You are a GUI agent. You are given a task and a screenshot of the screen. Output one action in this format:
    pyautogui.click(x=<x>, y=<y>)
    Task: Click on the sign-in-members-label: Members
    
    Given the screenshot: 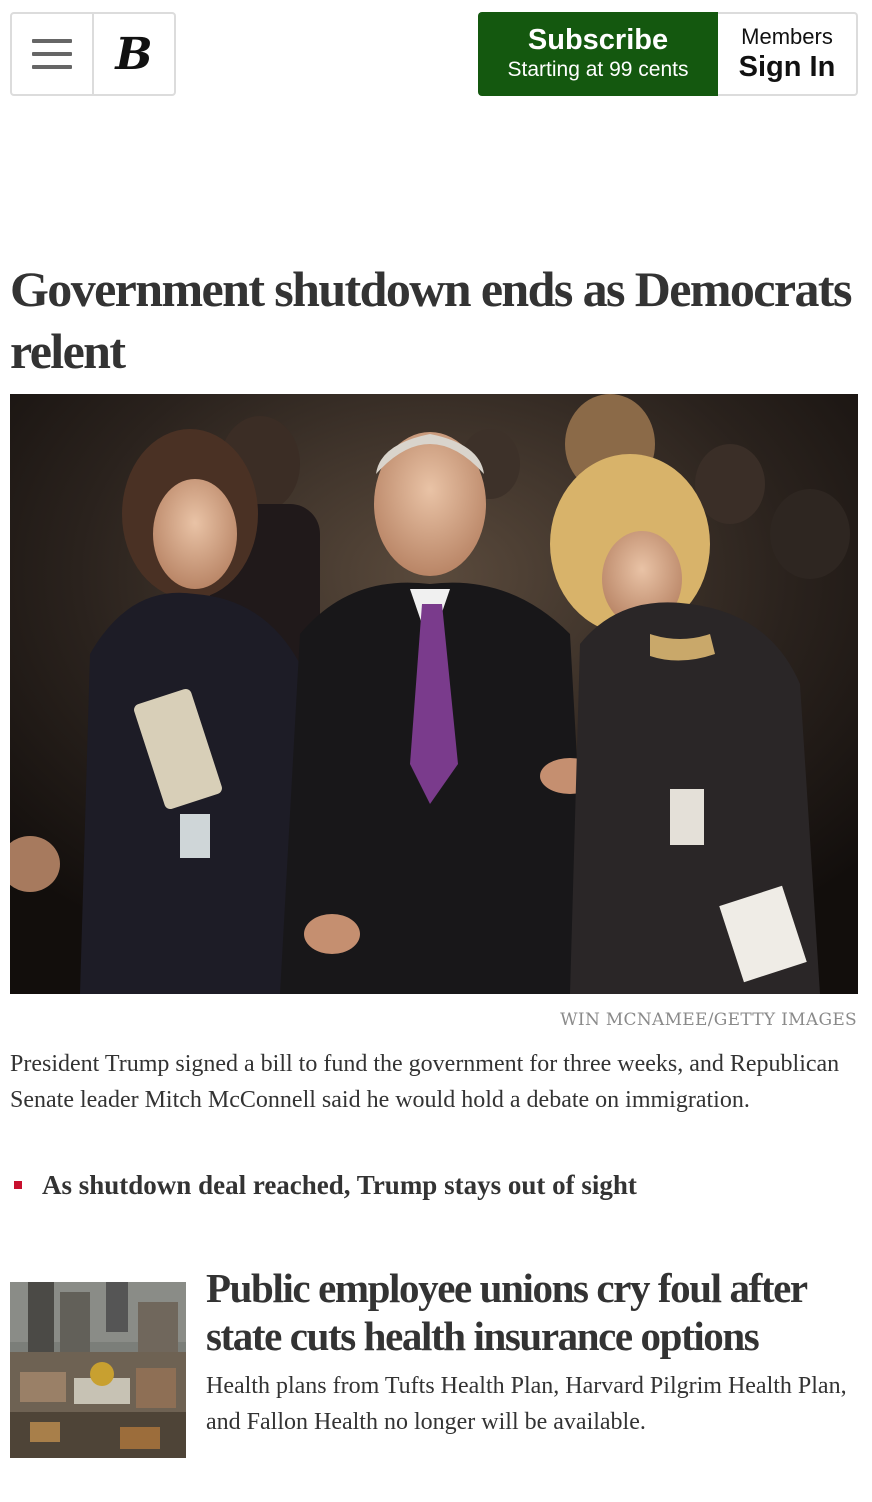 What is the action you would take?
    pyautogui.click(x=787, y=36)
    